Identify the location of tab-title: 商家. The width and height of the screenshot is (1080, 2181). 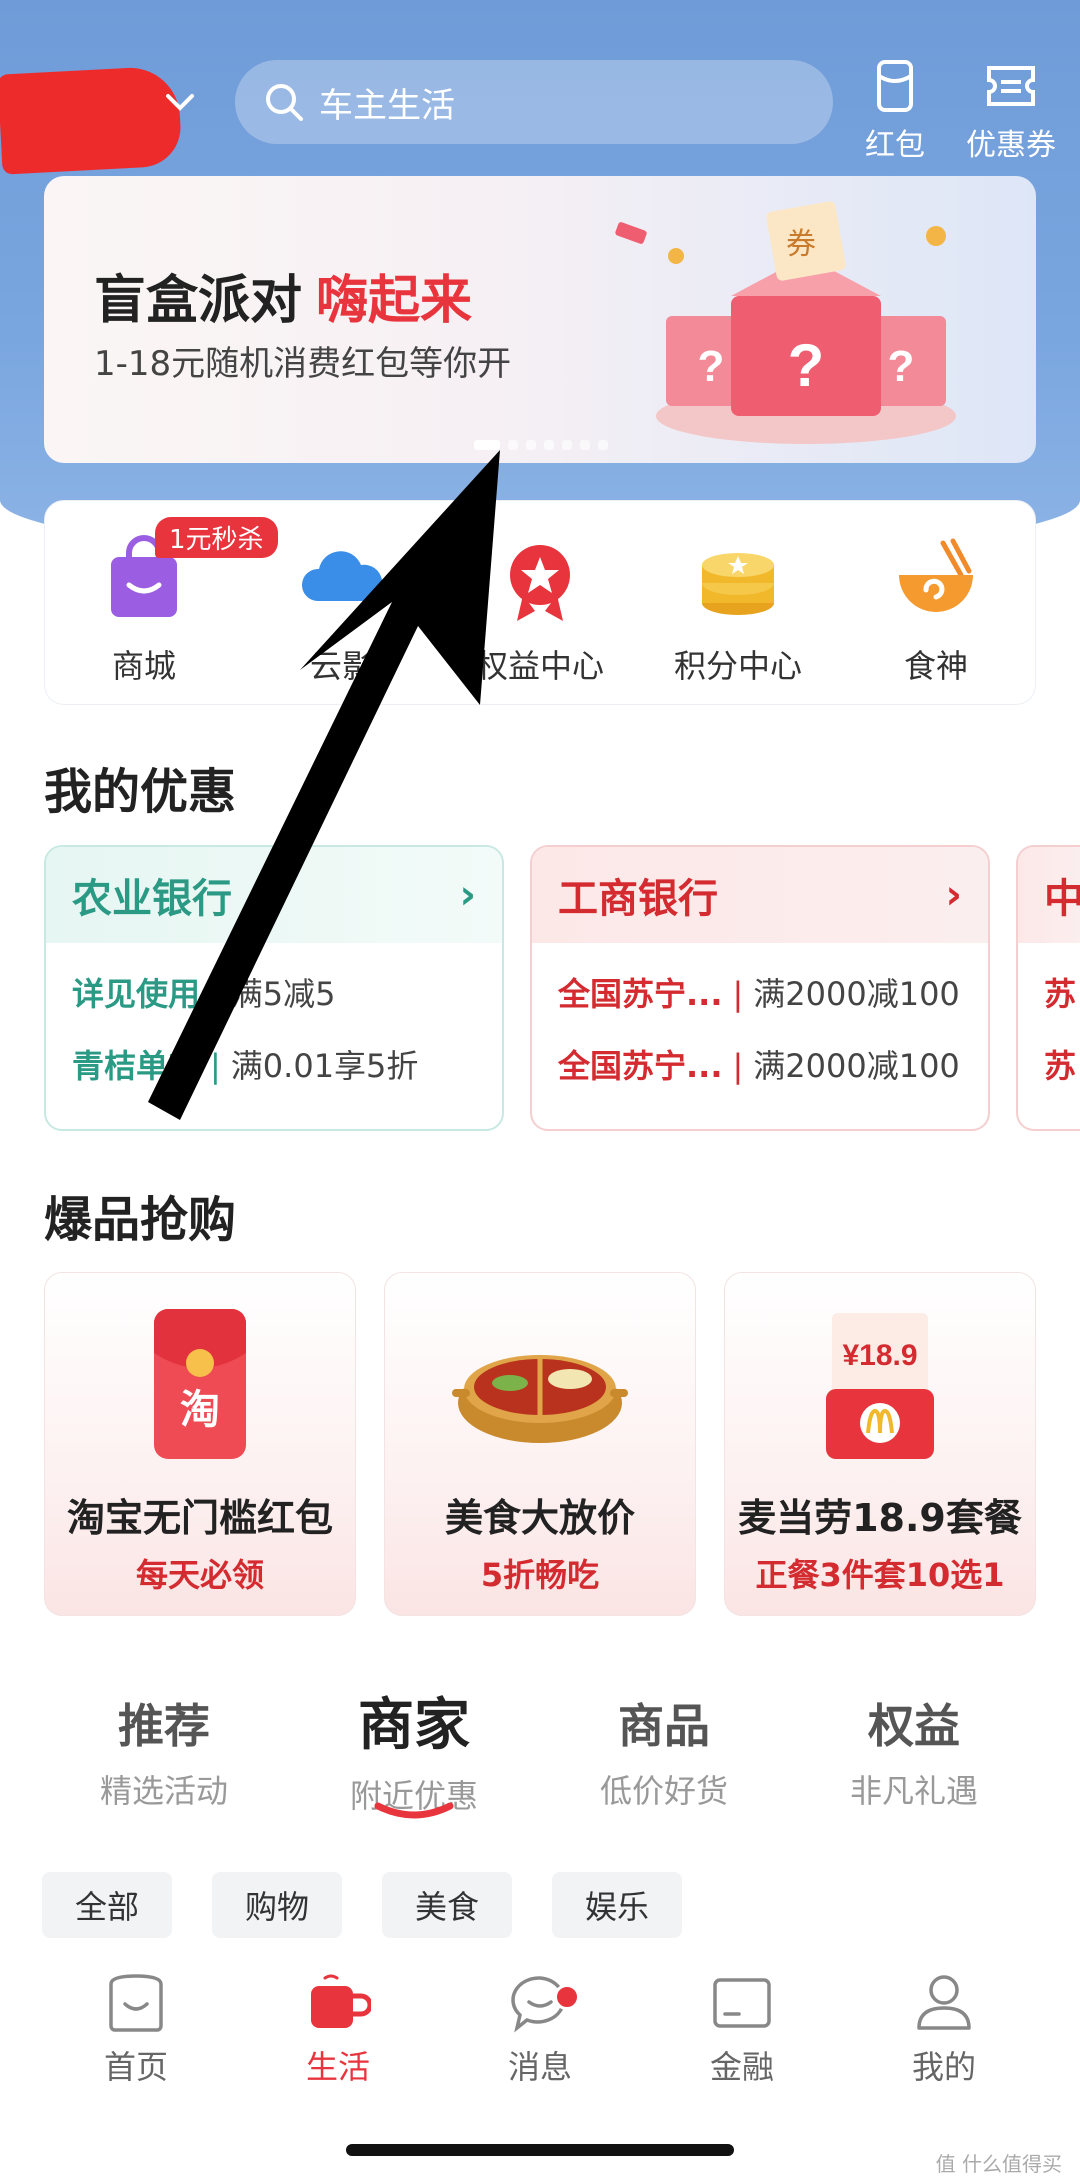
(414, 1725).